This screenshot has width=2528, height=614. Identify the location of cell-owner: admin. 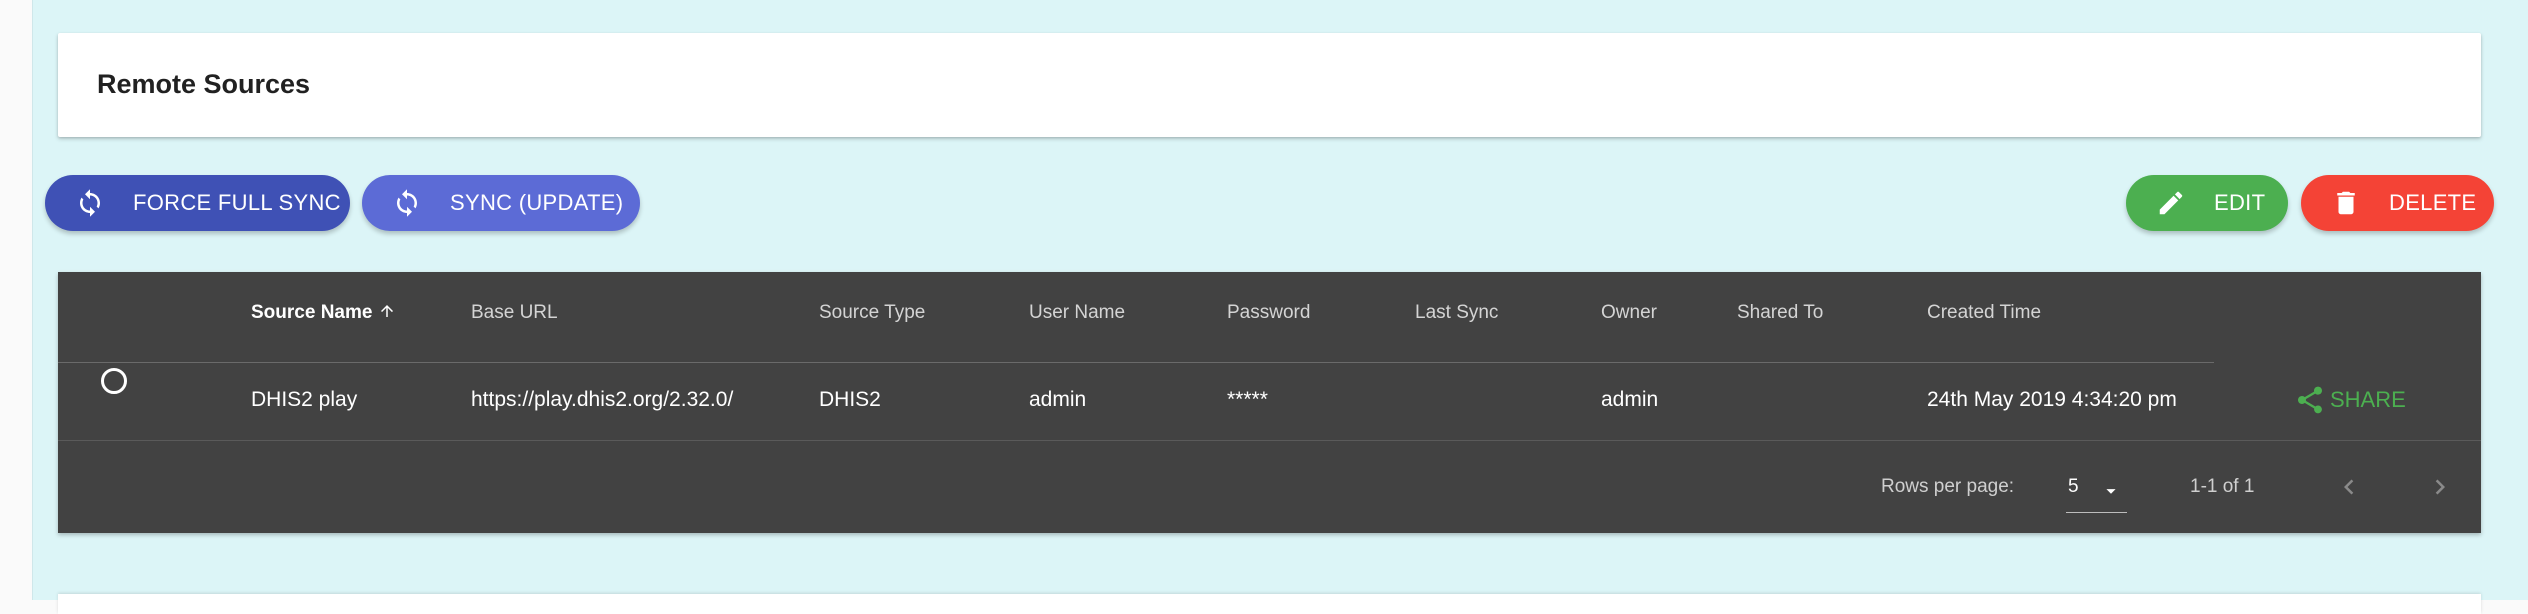
(1630, 399).